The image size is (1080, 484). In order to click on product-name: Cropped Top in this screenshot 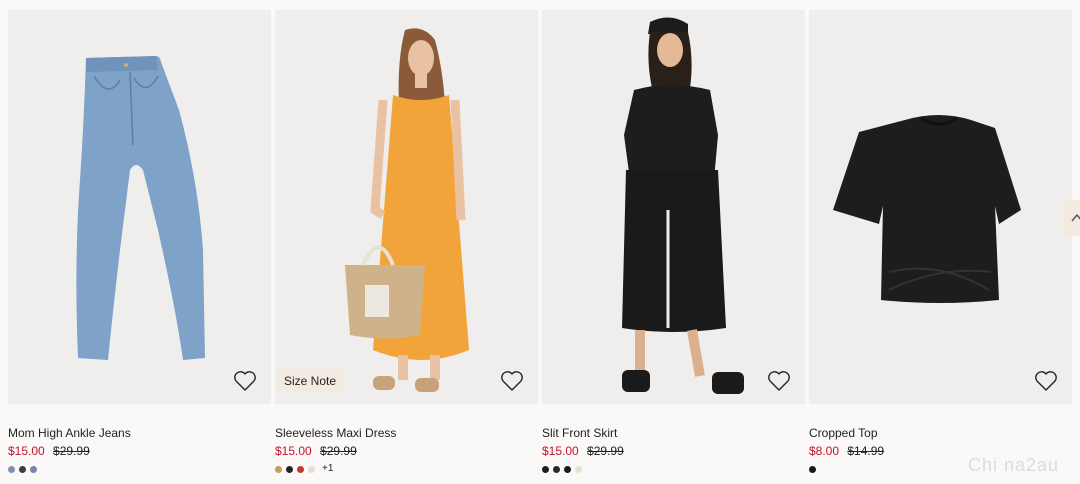, I will do `click(940, 433)`.